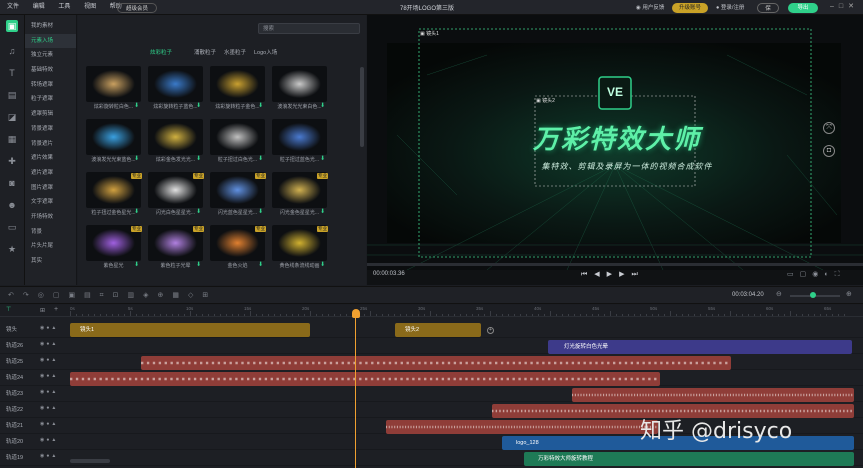  I want to click on camera-icon: ◙, so click(12, 183).